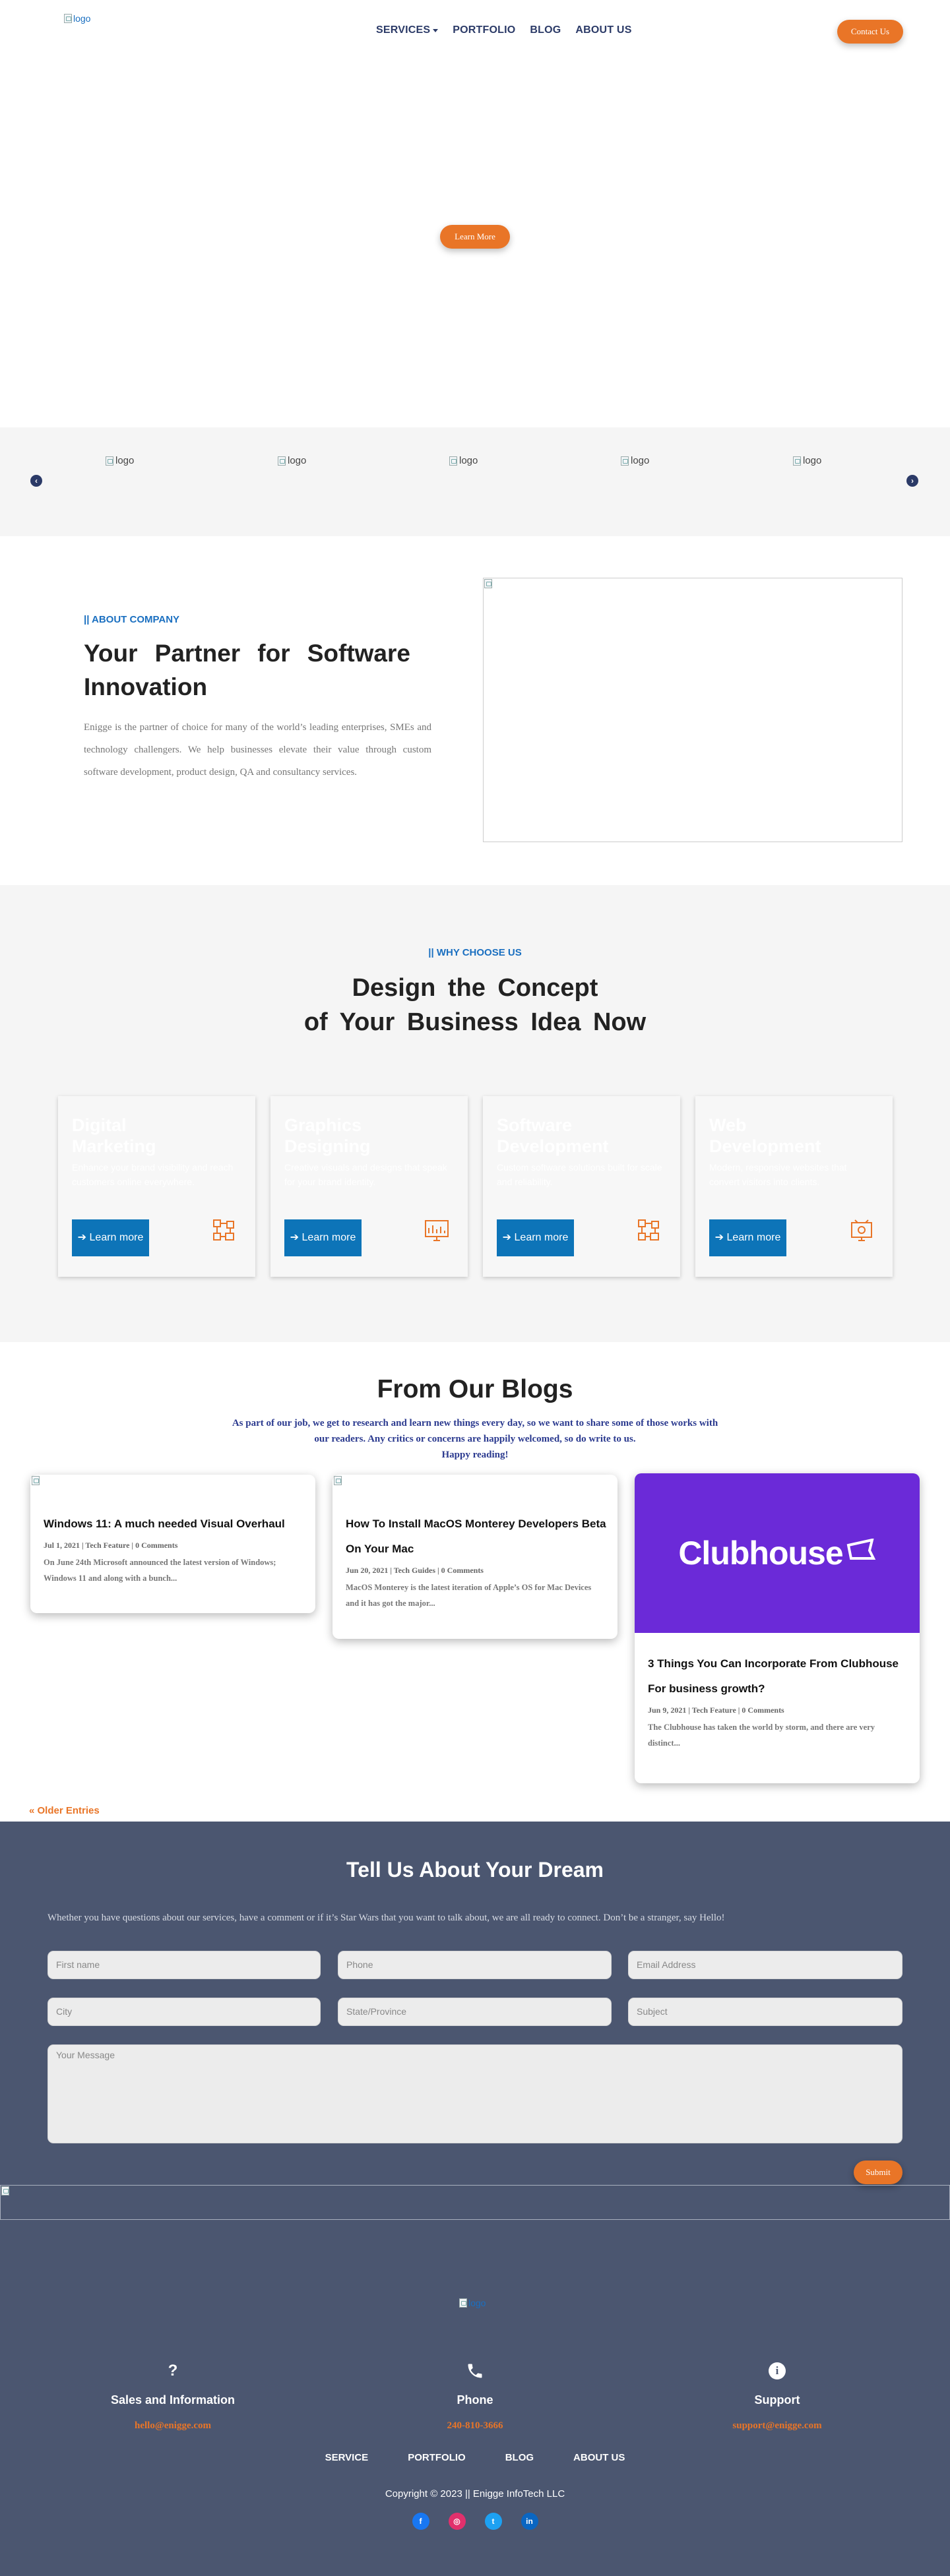  What do you see at coordinates (475, 237) in the screenshot?
I see `hero-learn-more-button: Learn More` at bounding box center [475, 237].